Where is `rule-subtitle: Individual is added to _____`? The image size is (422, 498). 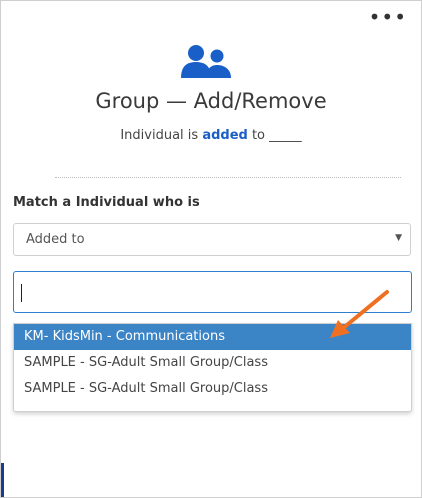 rule-subtitle: Individual is added to _____ is located at coordinates (211, 135).